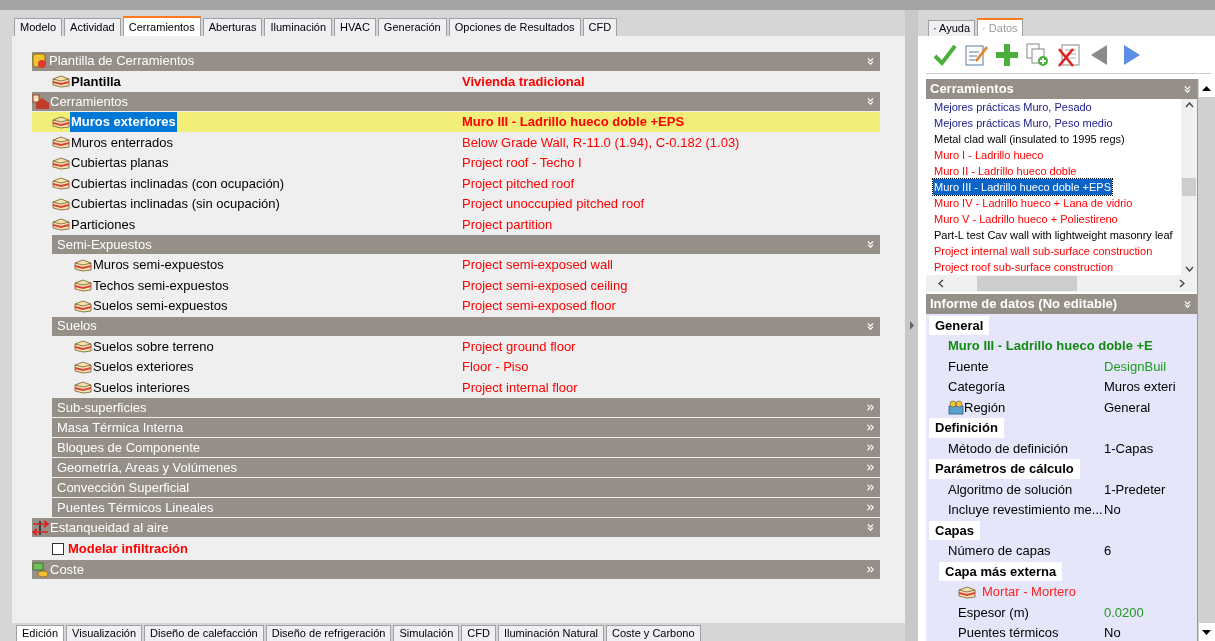 This screenshot has width=1215, height=641. Describe the element at coordinates (1135, 366) in the screenshot. I see `property-value: DesignBuil` at that location.